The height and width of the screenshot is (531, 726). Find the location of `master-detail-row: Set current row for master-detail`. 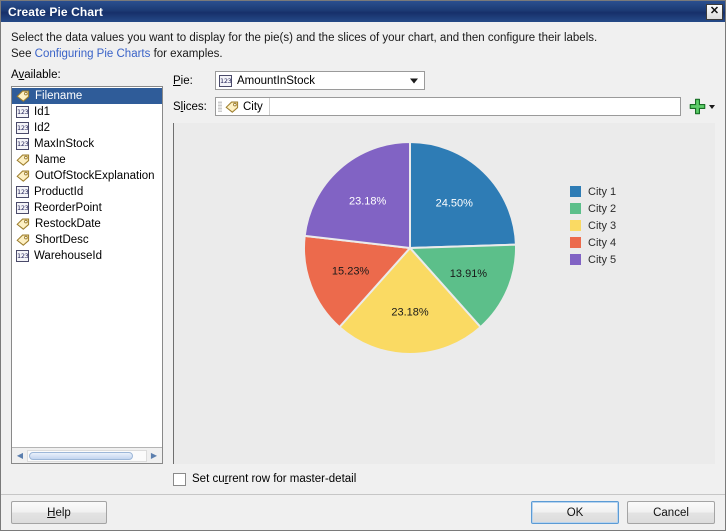

master-detail-row: Set current row for master-detail is located at coordinates (363, 479).